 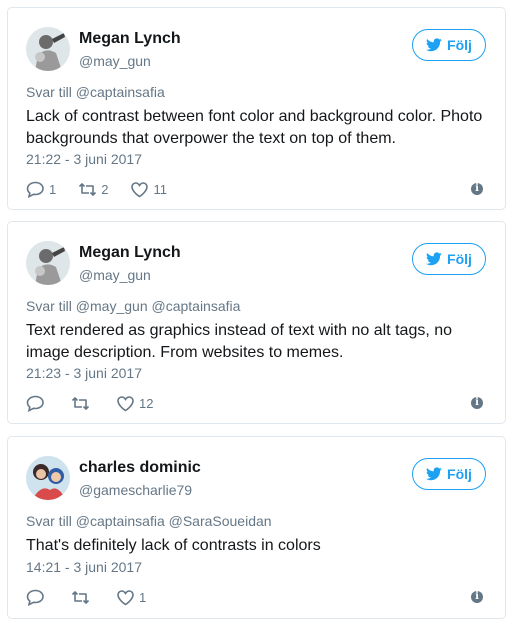 I want to click on like-count: 11, so click(x=160, y=189).